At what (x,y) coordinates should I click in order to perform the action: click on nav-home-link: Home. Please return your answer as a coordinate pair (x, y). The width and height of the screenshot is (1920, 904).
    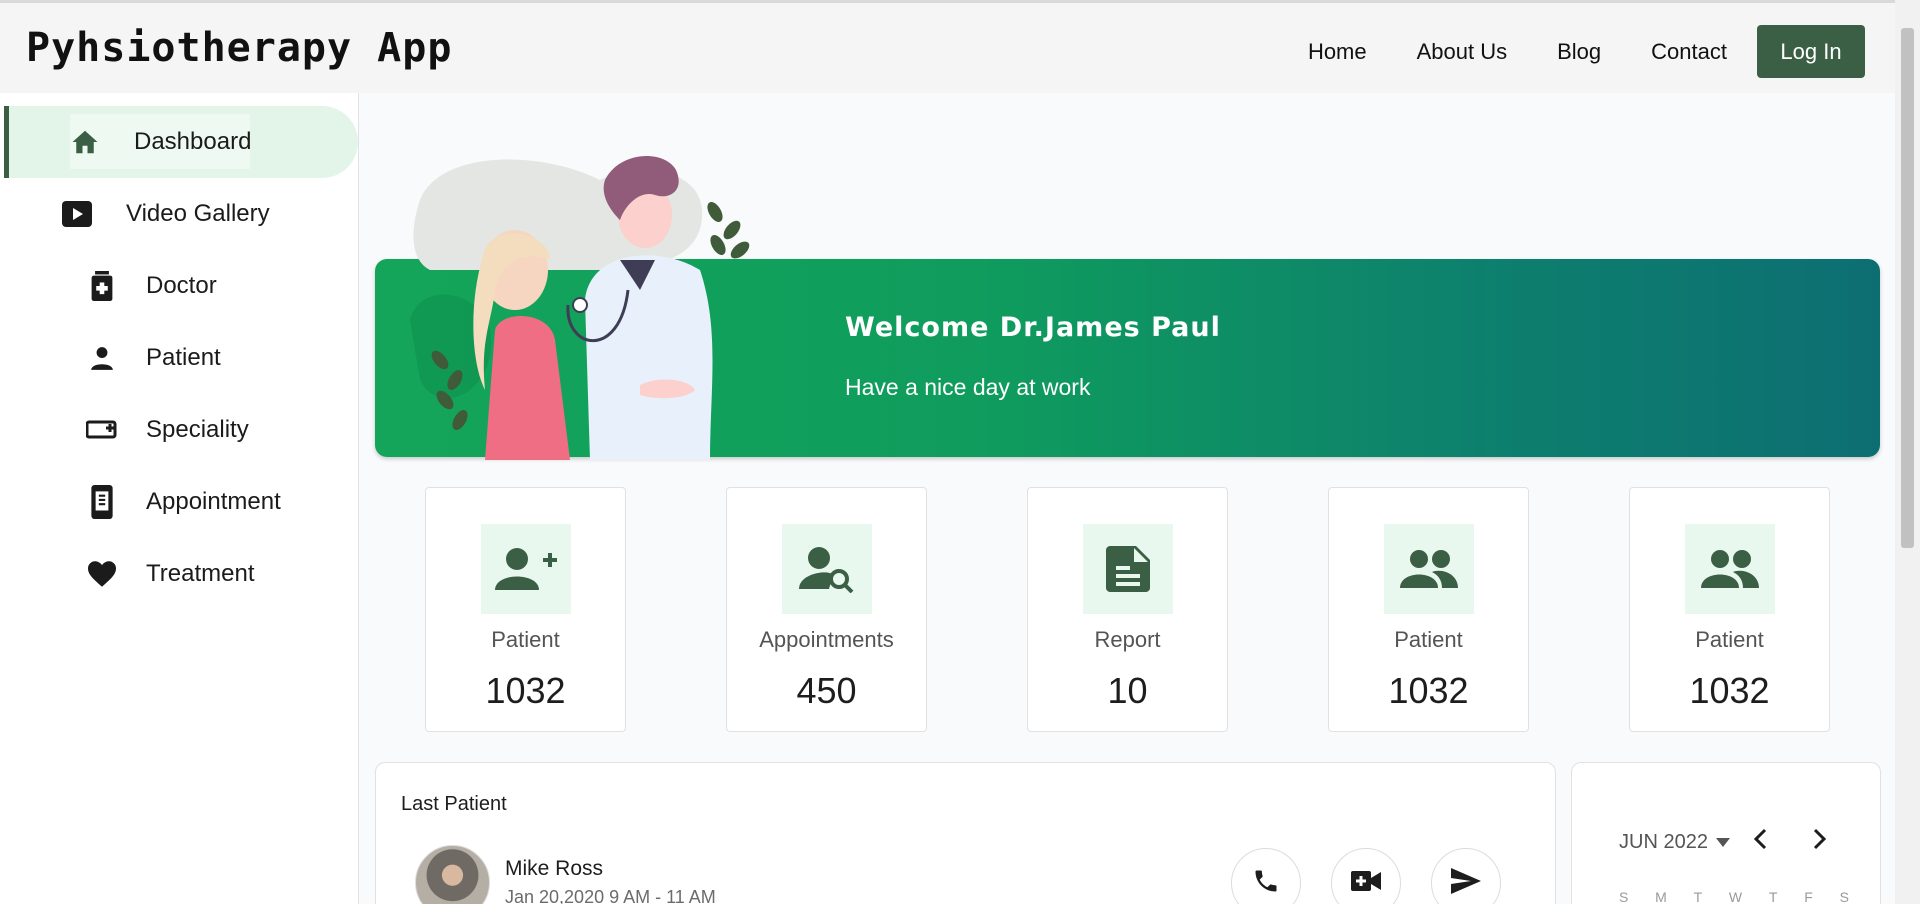
    Looking at the image, I should click on (1337, 52).